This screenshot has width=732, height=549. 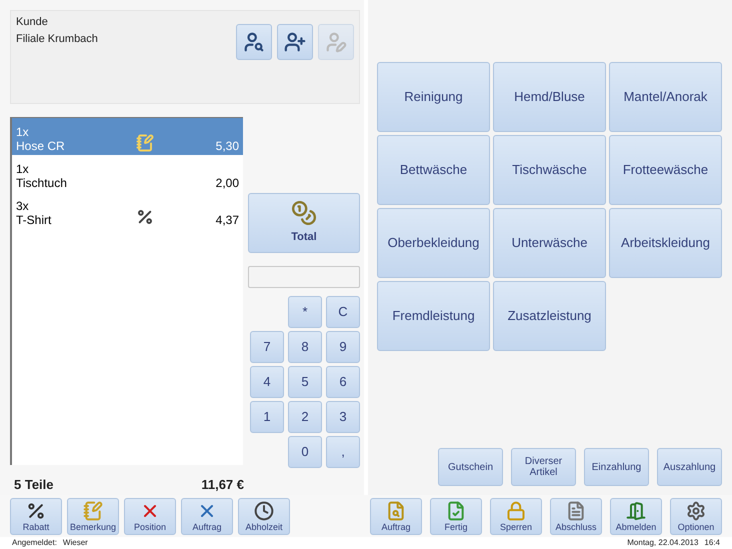 I want to click on item-quantity: 3x, so click(x=23, y=206).